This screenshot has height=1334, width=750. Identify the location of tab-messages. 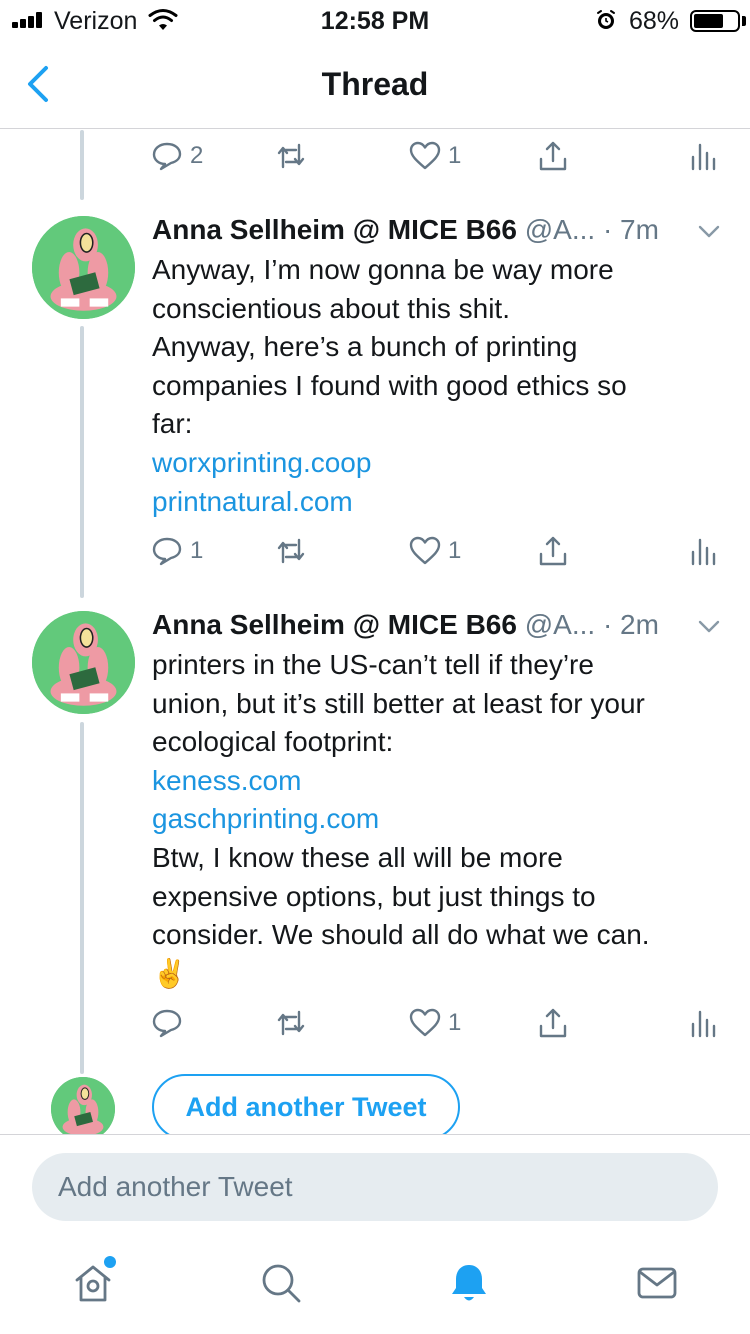
(657, 1283).